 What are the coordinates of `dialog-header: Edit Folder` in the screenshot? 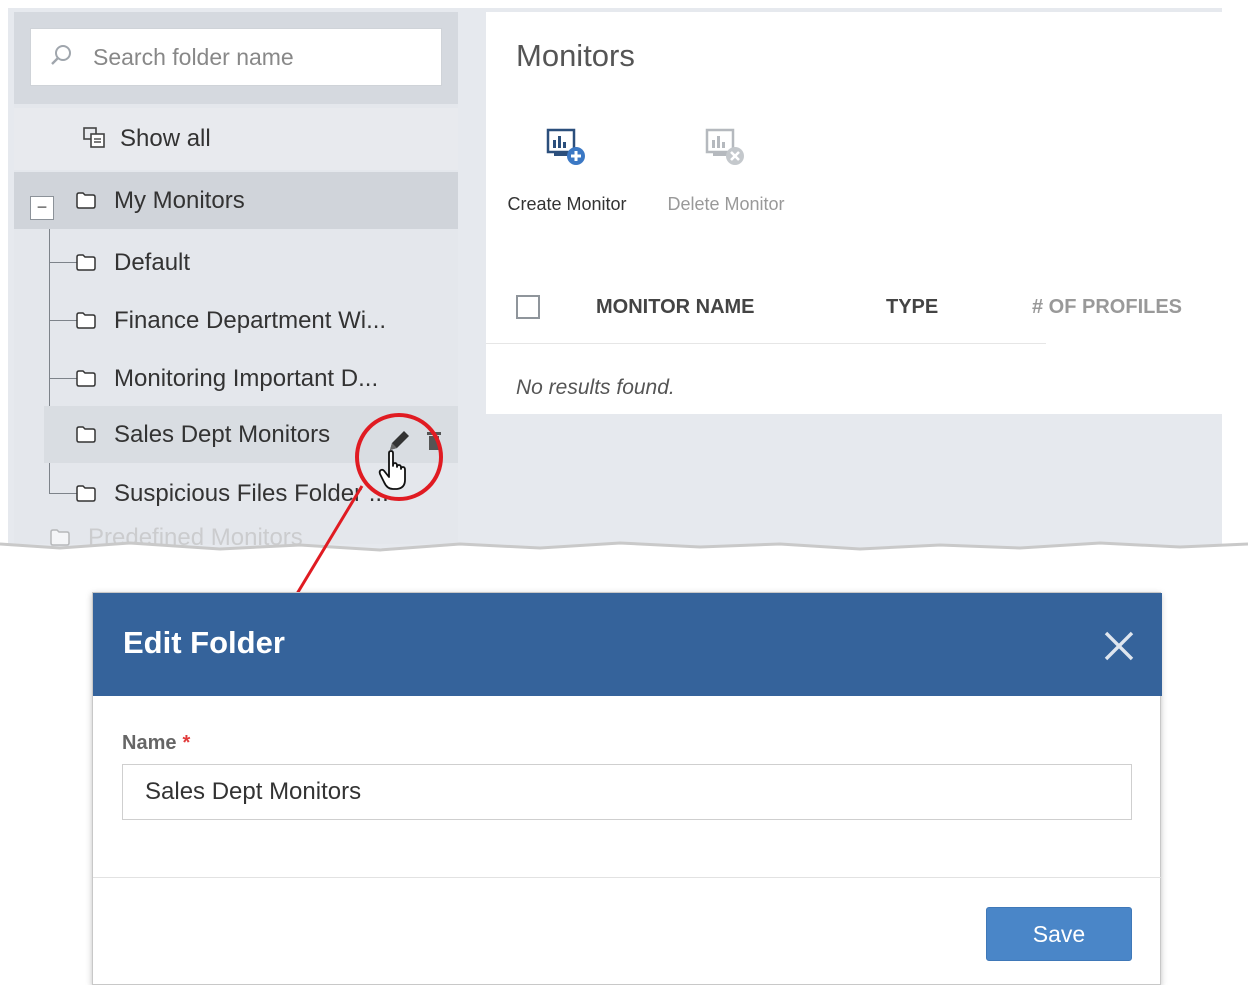 It's located at (627, 644).